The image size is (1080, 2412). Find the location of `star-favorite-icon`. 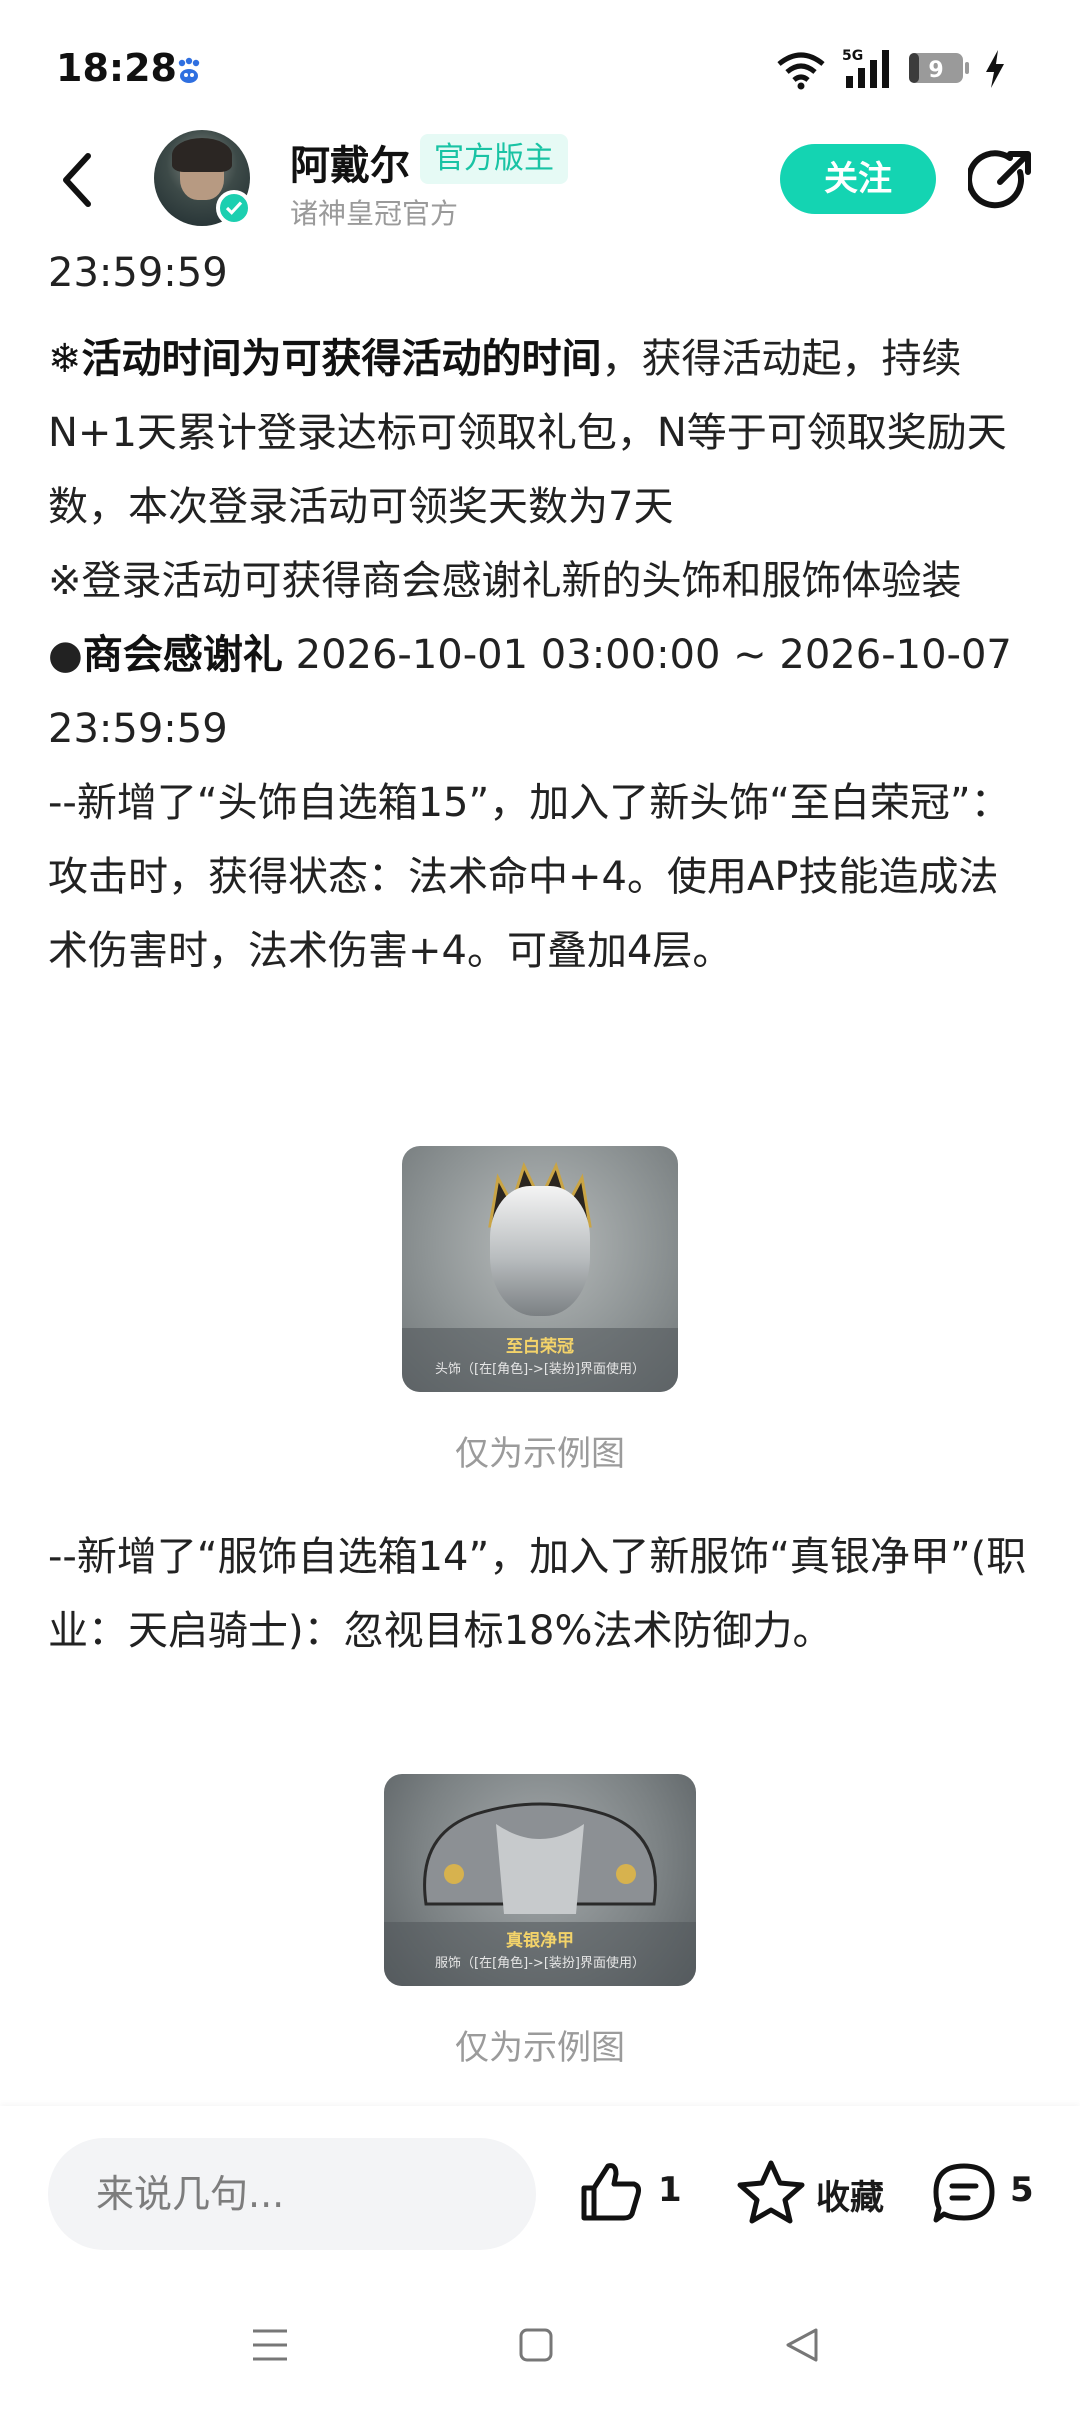

star-favorite-icon is located at coordinates (771, 2192).